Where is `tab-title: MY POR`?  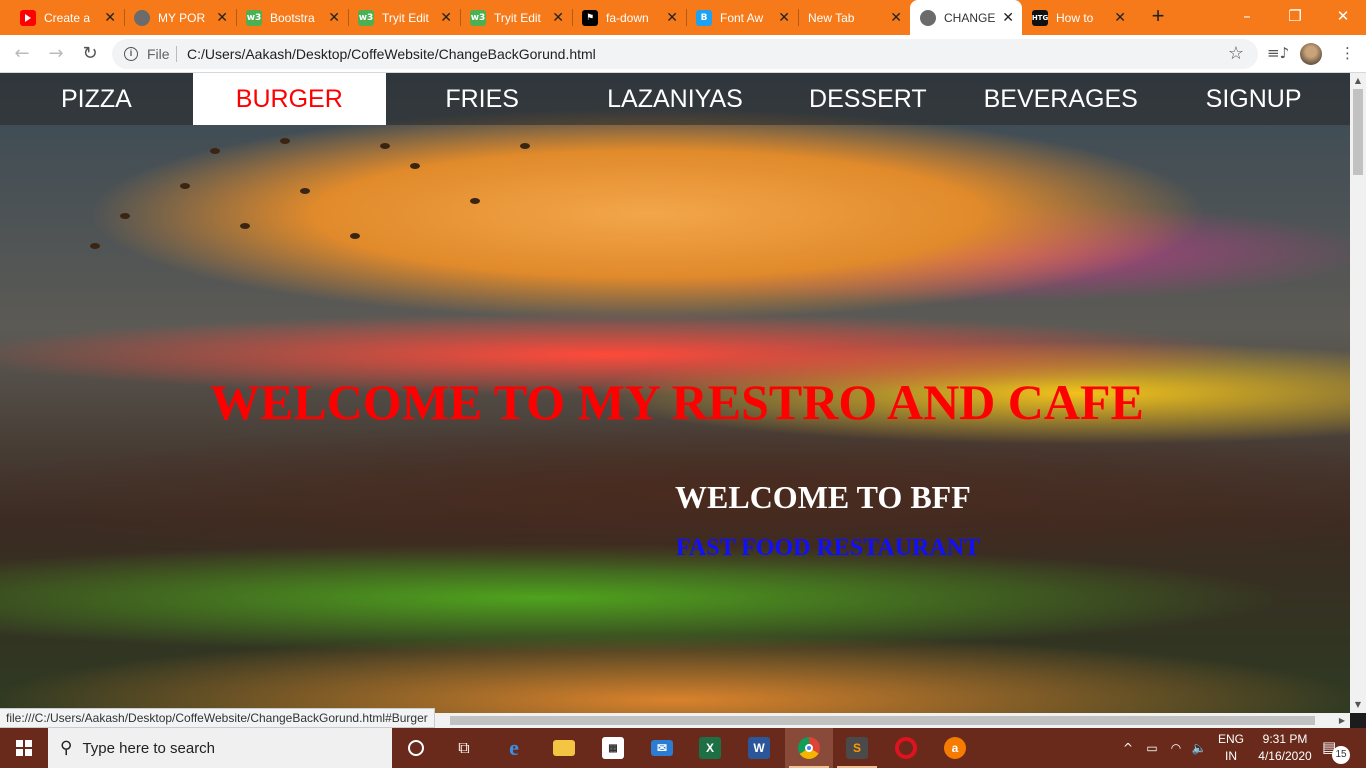
tab-title: MY POR is located at coordinates (182, 17).